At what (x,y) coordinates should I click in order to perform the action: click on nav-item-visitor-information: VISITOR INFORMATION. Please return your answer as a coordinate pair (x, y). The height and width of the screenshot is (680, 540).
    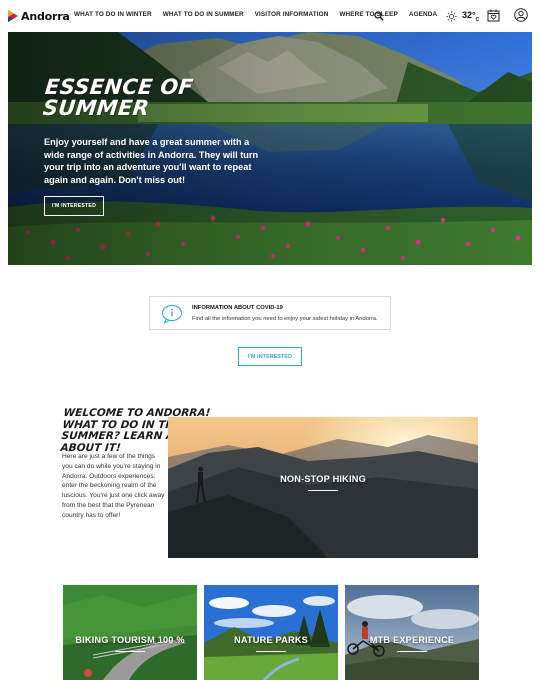
    Looking at the image, I should click on (292, 14).